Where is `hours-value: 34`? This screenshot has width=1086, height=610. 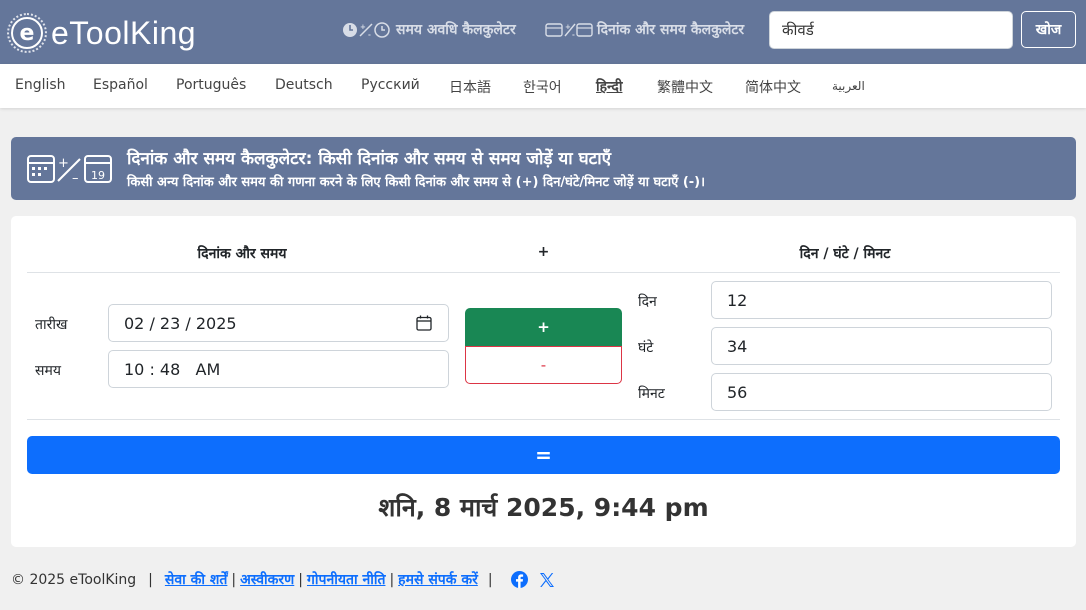 hours-value: 34 is located at coordinates (737, 346).